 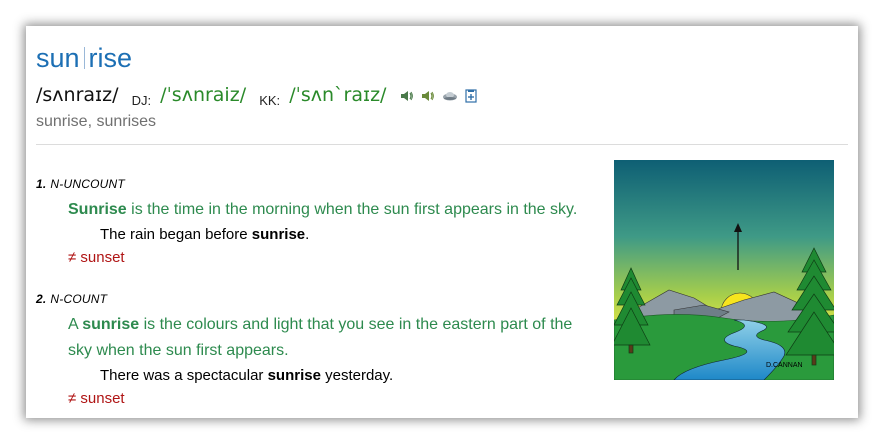 I want to click on pronunciation-line: /sʌnraɪz/ DJ: /ˈsʌnraiz/ KK: /ˈsʌnˋraɪz/, so click(x=257, y=98).